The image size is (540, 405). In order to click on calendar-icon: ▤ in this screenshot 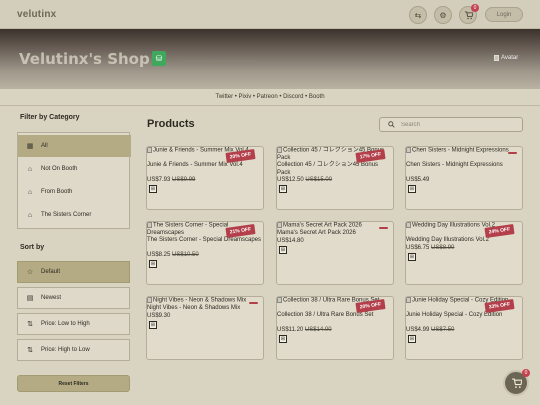, I will do `click(30, 298)`.